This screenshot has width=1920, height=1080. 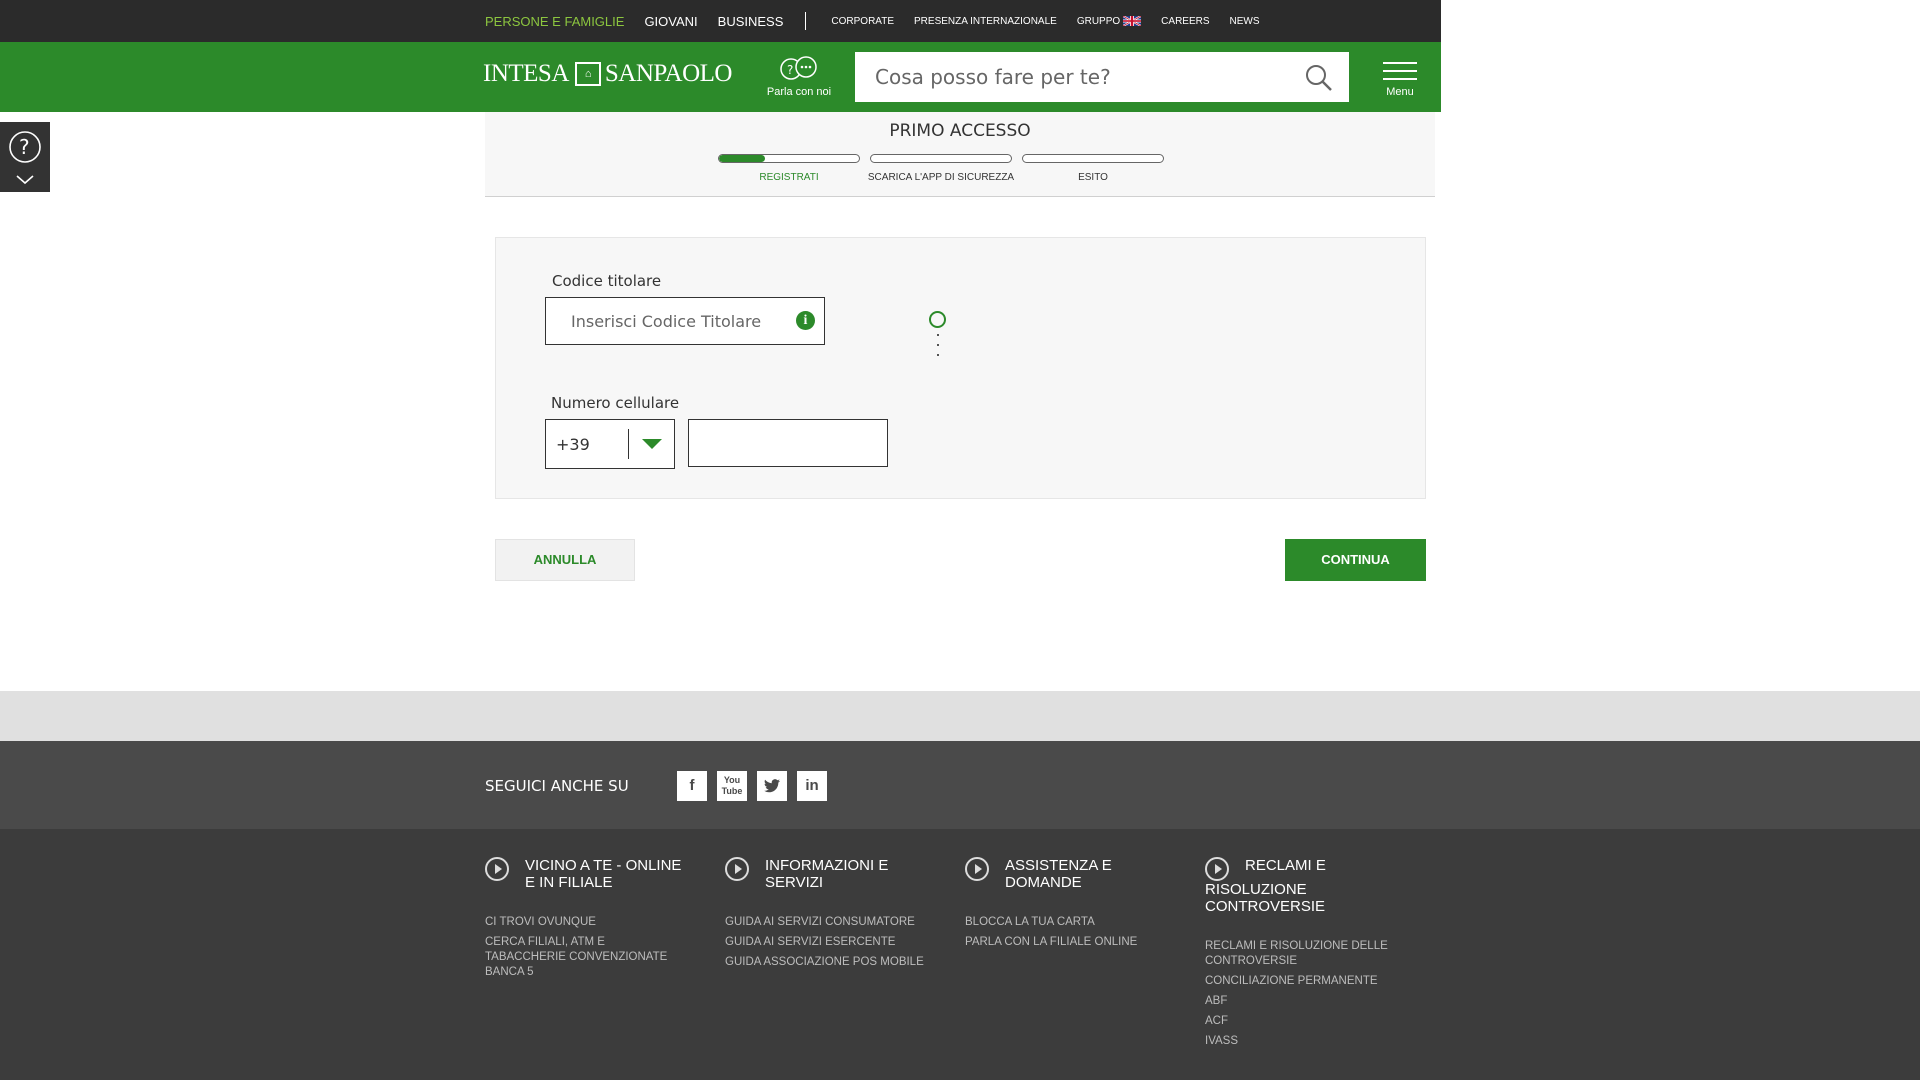 What do you see at coordinates (628, 444) in the screenshot?
I see `select-divider` at bounding box center [628, 444].